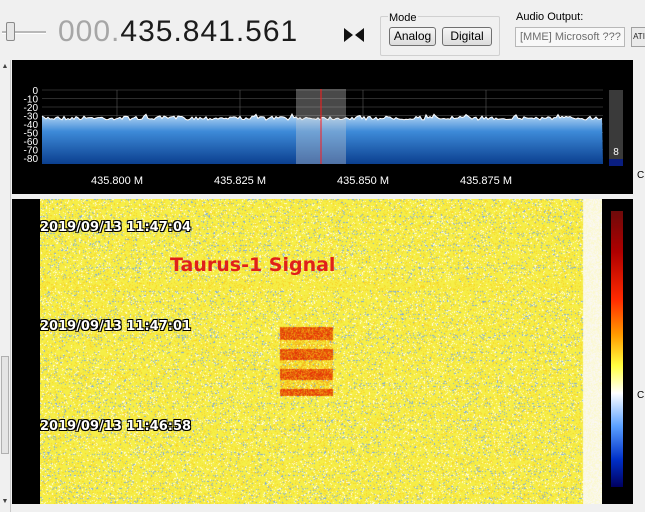 This screenshot has height=512, width=645. What do you see at coordinates (10, 31) in the screenshot?
I see `slider-thumb` at bounding box center [10, 31].